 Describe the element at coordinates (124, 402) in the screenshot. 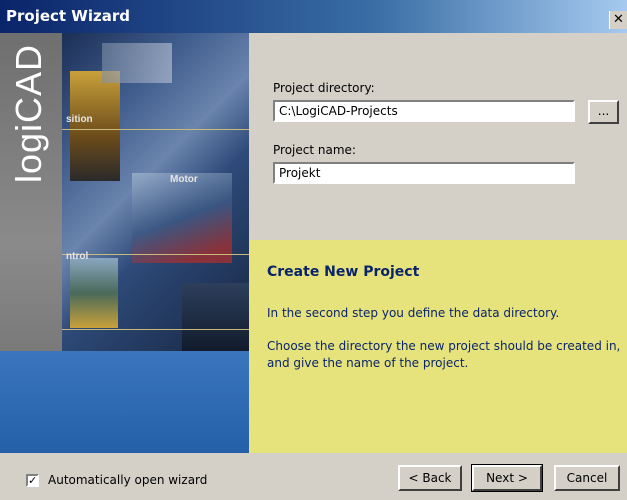

I see `blue-banner` at that location.